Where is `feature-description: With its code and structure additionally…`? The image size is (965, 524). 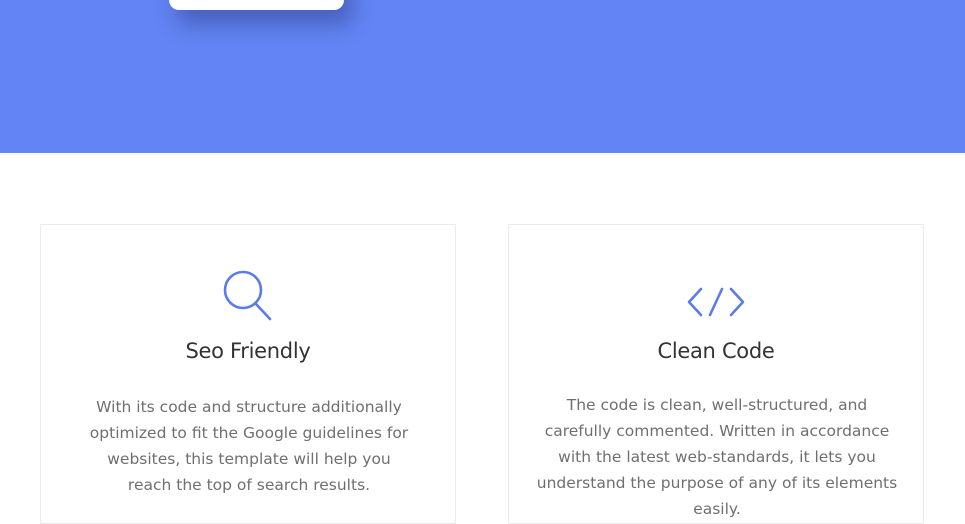 feature-description: With its code and structure additionally… is located at coordinates (249, 446).